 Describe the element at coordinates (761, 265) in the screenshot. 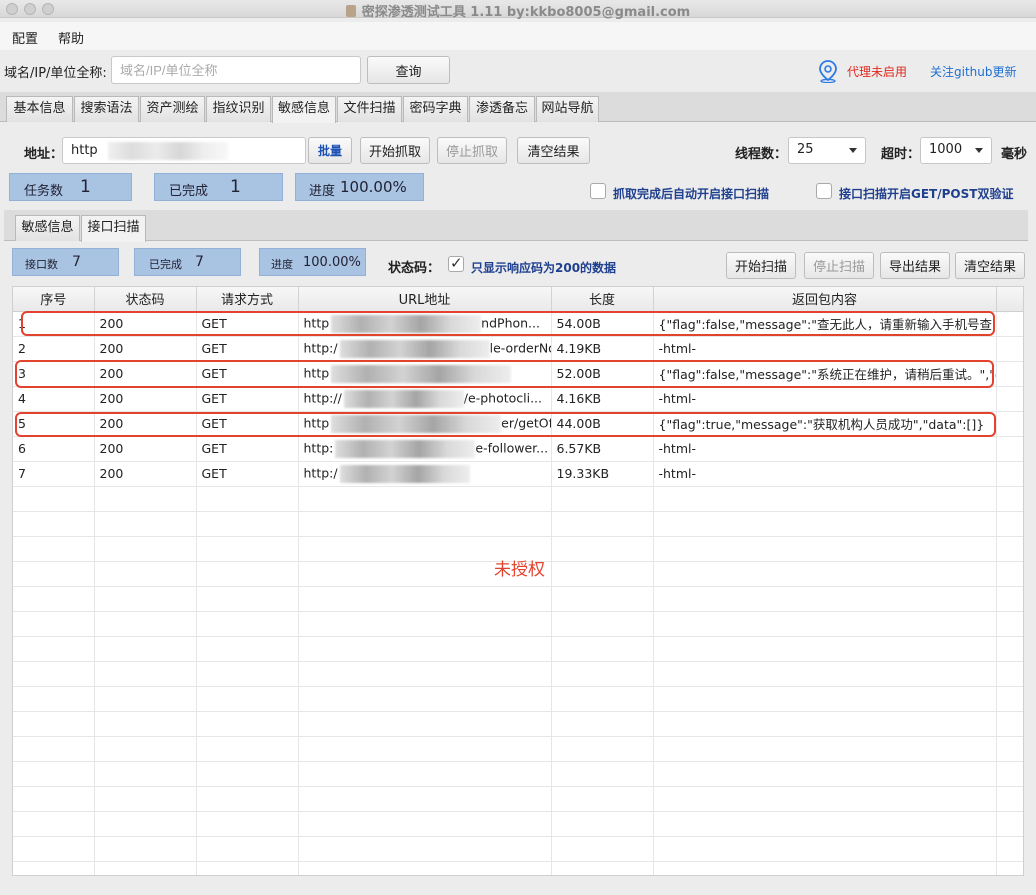

I see `start-scan-button: 开始扫描` at that location.